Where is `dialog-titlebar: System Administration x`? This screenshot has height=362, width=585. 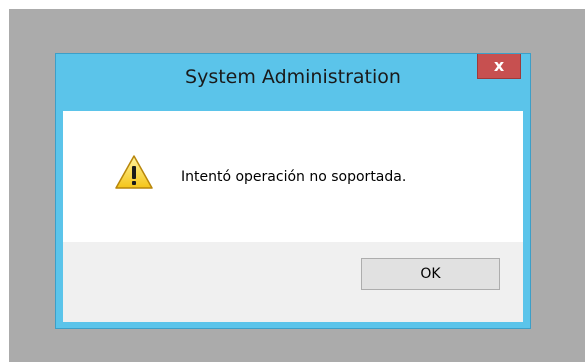 dialog-titlebar: System Administration x is located at coordinates (293, 82).